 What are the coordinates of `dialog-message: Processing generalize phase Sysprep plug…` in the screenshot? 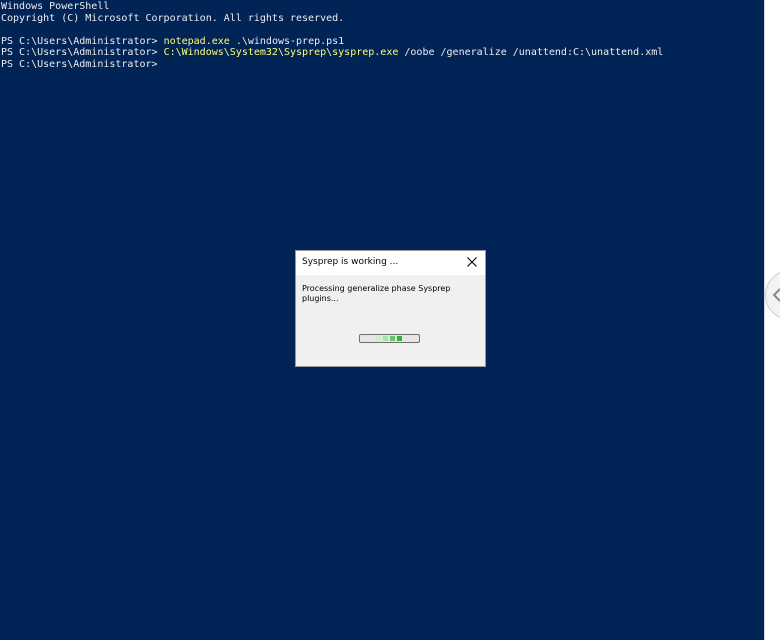 It's located at (376, 293).